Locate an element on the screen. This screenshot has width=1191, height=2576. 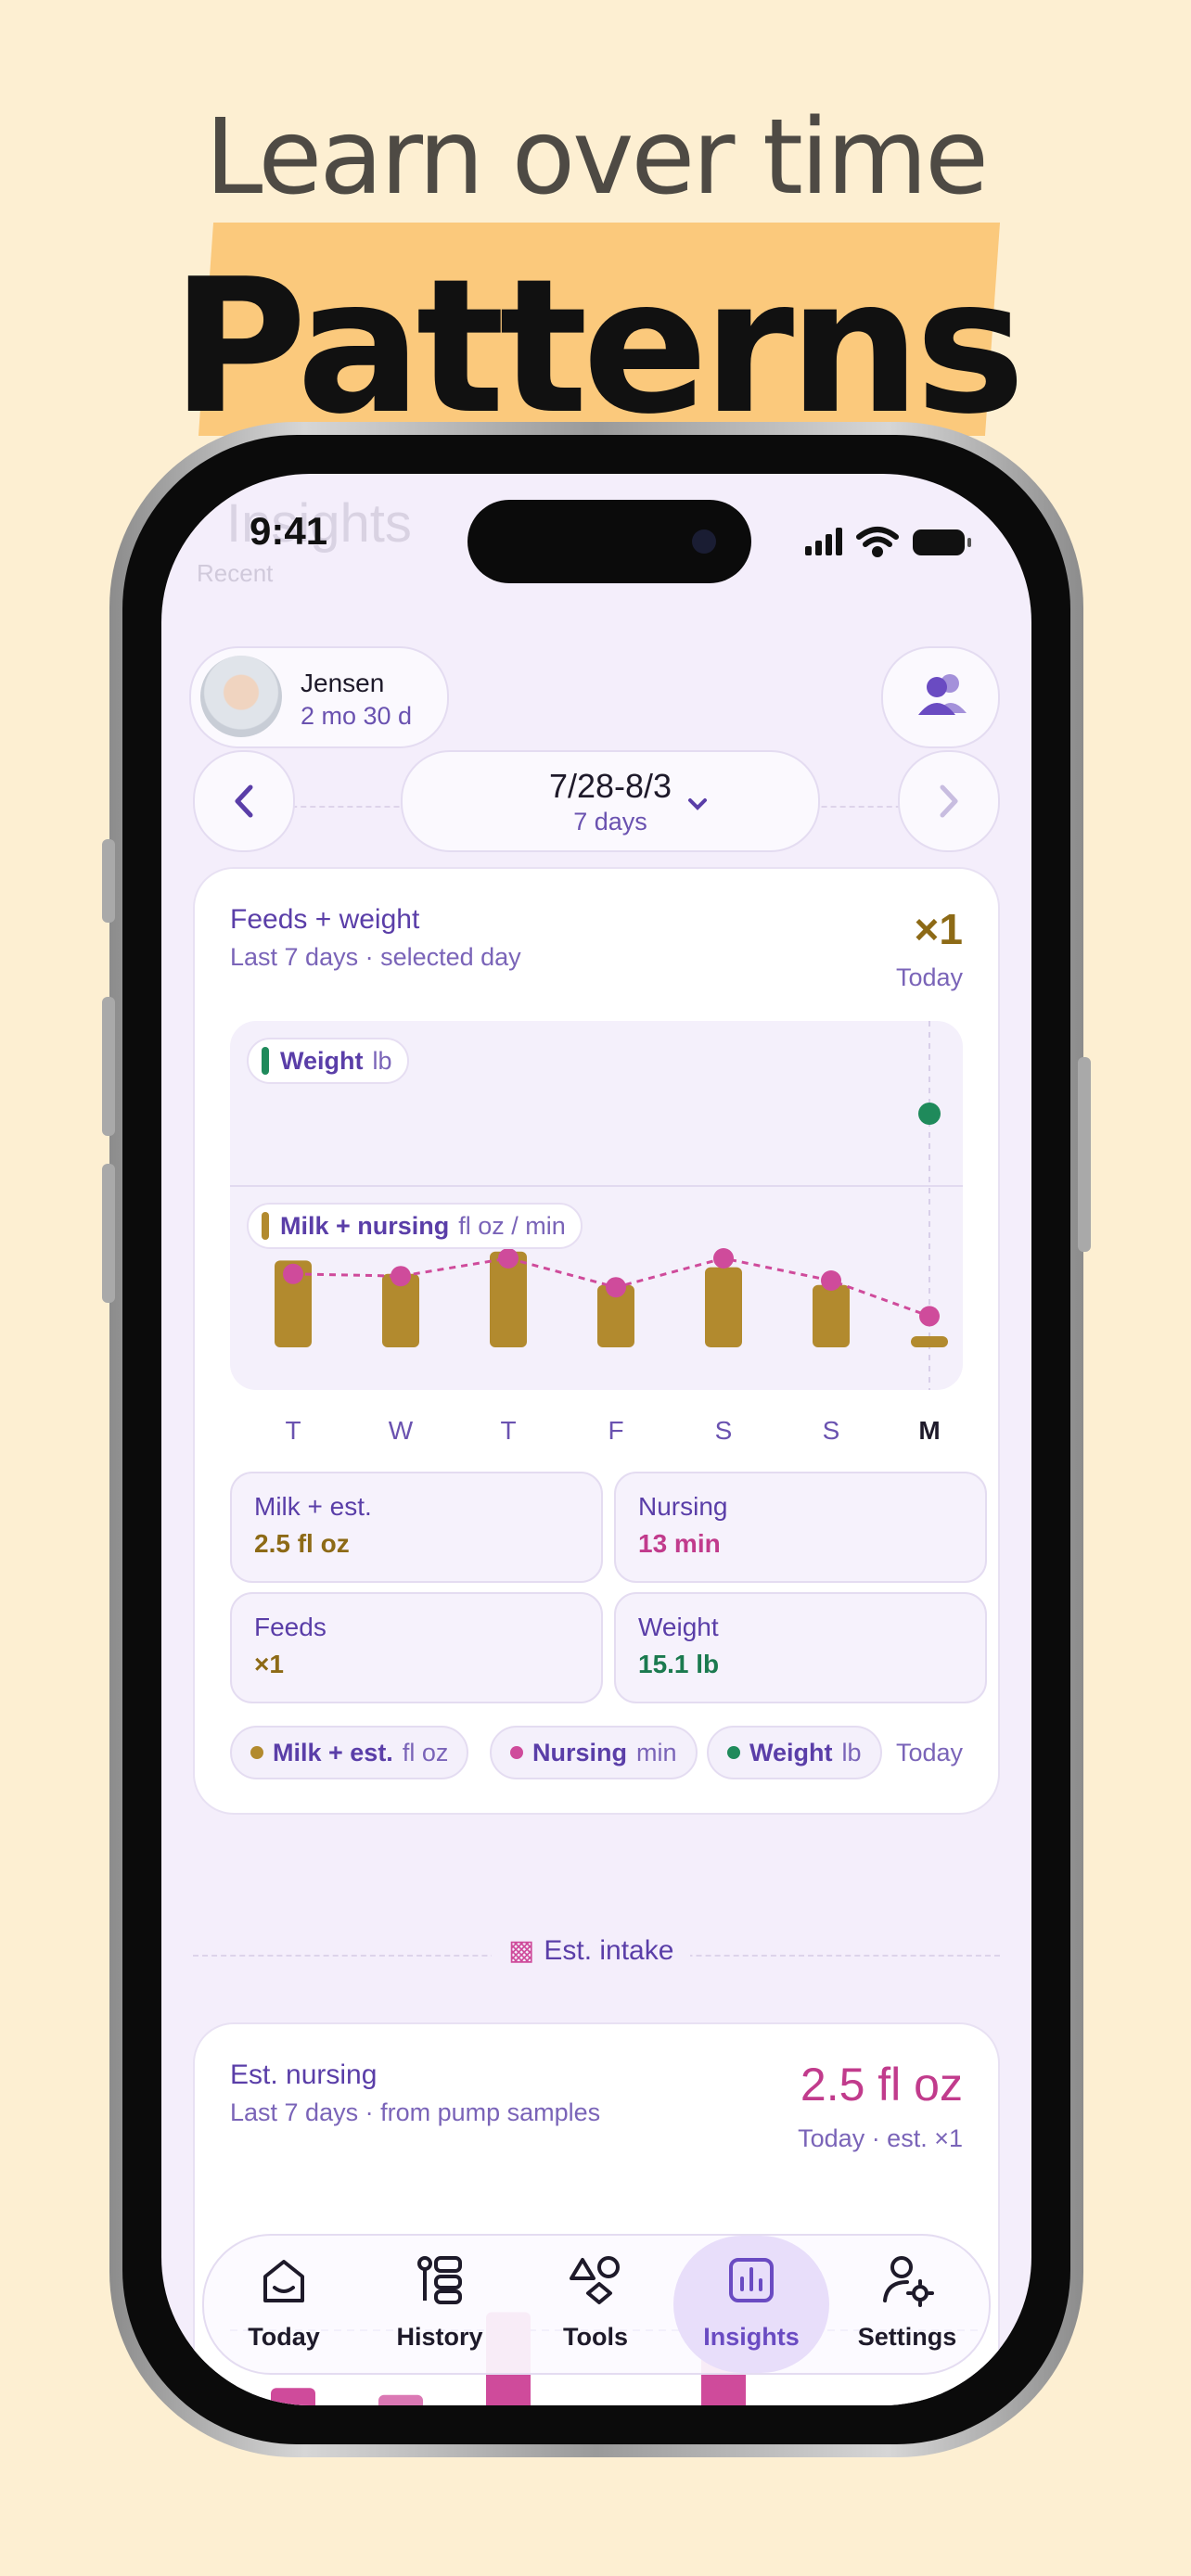
x-tick-label: F is located at coordinates (616, 1431).